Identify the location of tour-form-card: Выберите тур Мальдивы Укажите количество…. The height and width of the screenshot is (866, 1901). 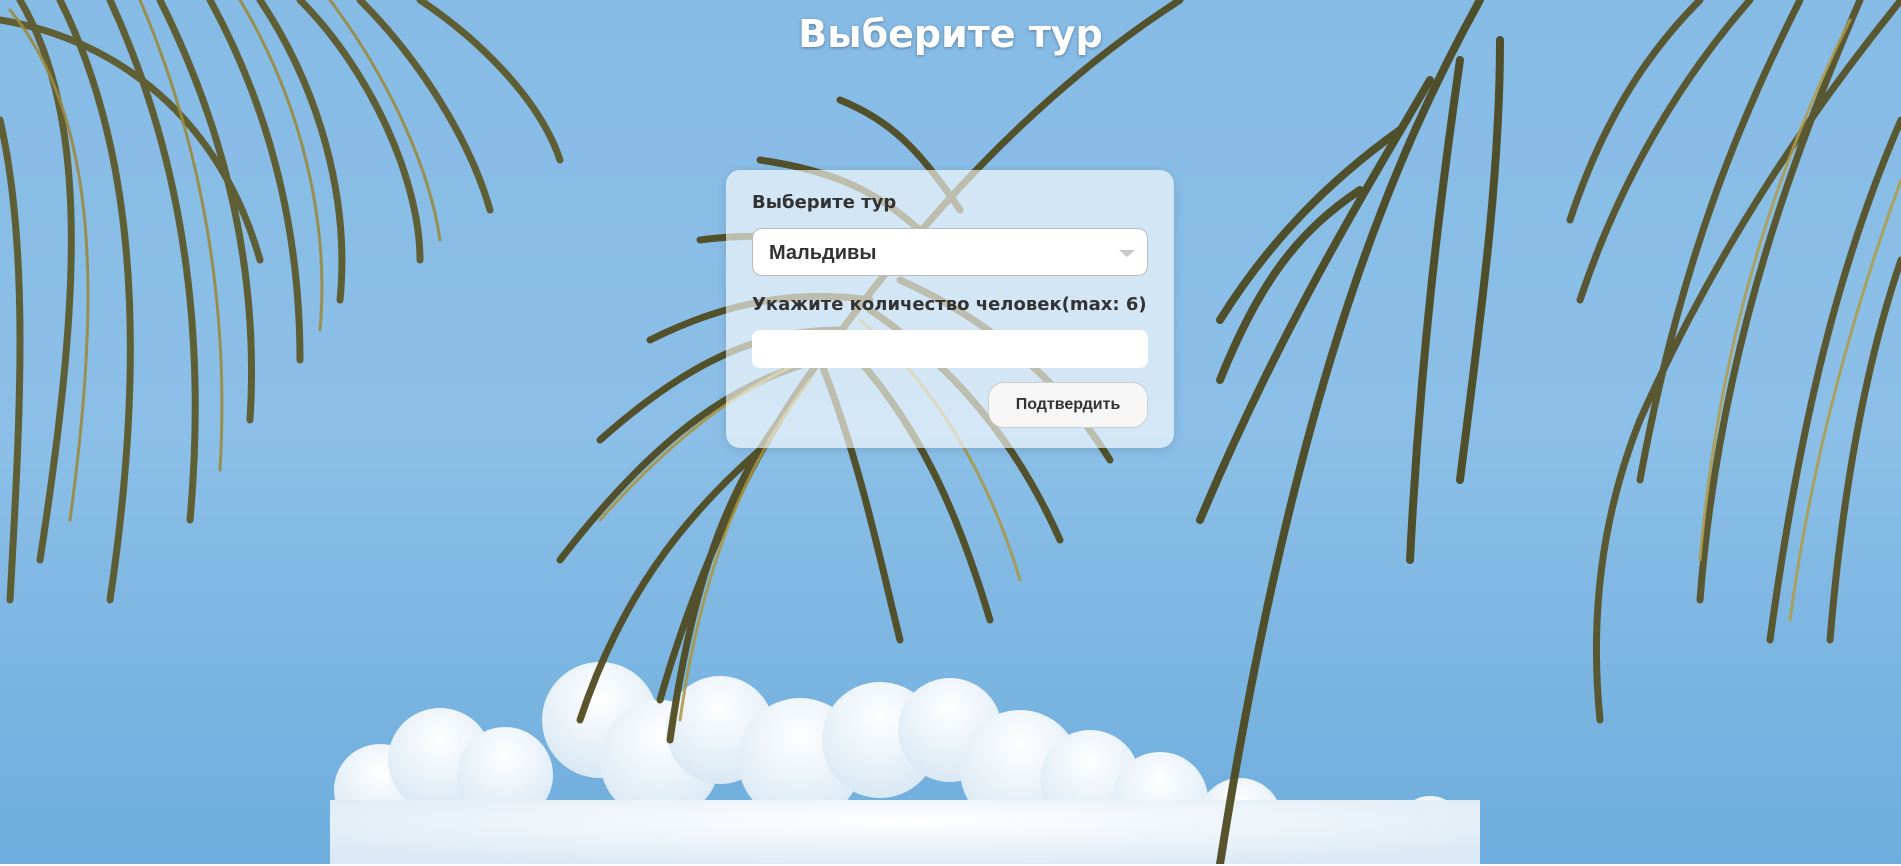
(950, 309).